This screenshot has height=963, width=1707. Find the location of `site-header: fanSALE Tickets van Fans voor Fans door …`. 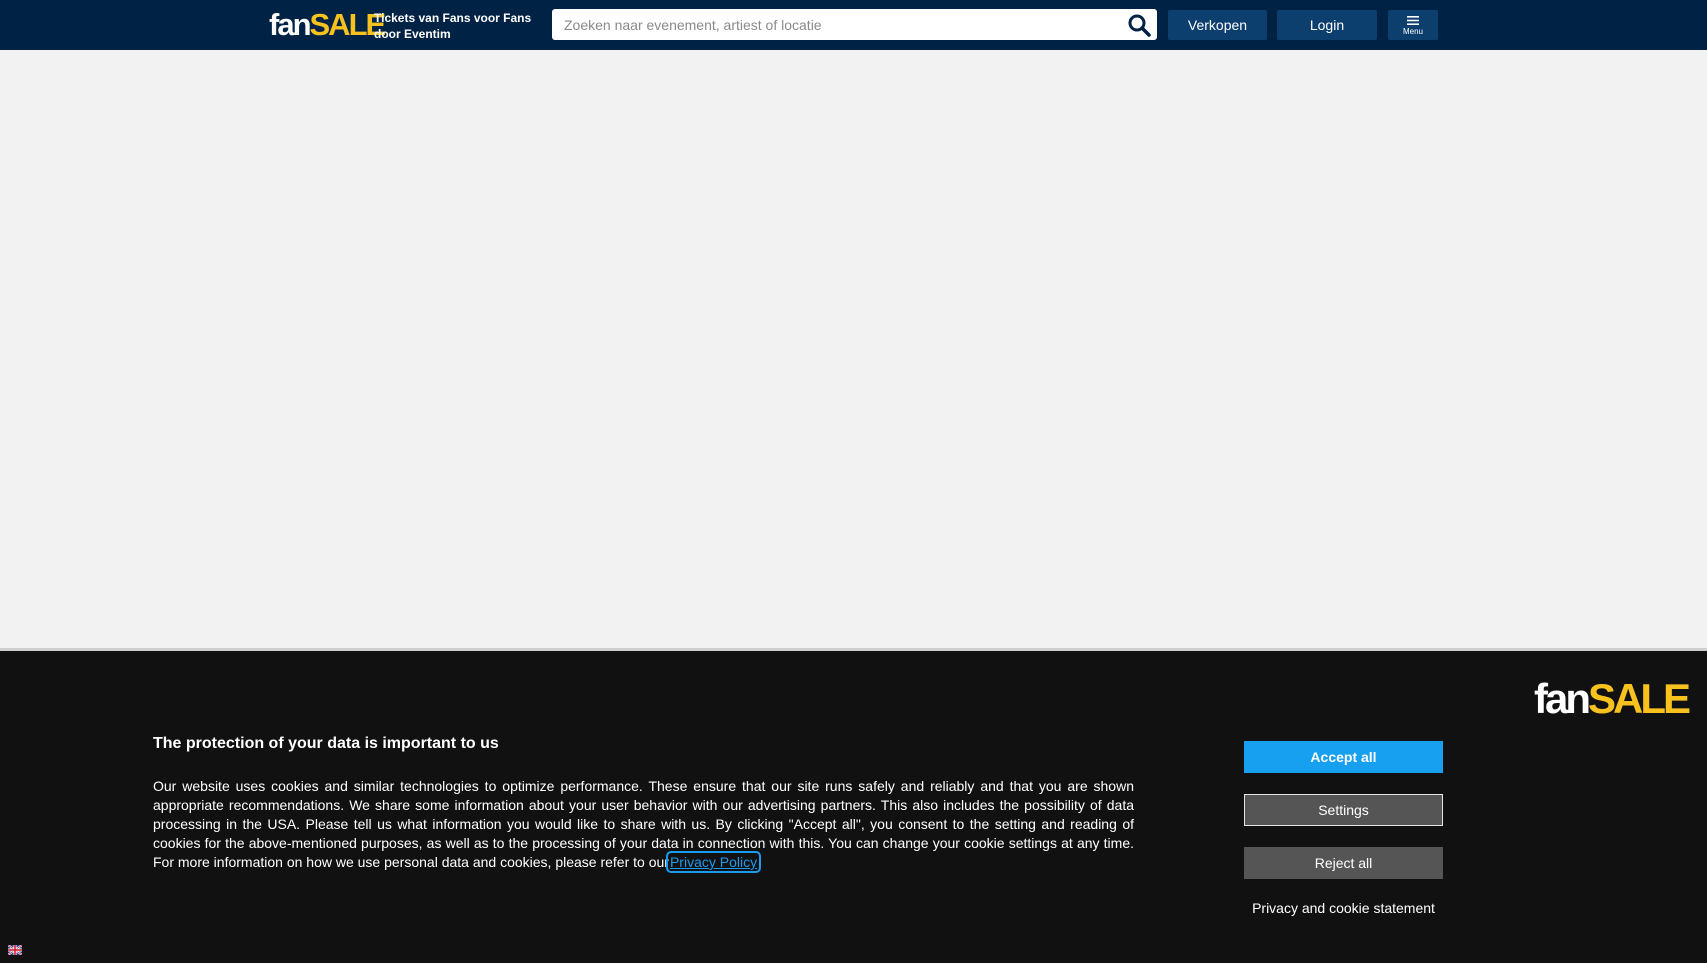

site-header: fanSALE Tickets van Fans voor Fans door … is located at coordinates (853, 25).